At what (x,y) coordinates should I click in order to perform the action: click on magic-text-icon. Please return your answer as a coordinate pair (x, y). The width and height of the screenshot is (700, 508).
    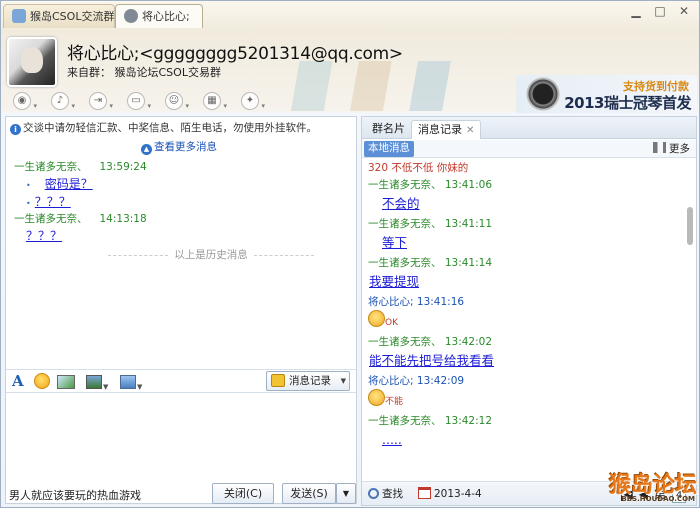
    Looking at the image, I should click on (66, 382).